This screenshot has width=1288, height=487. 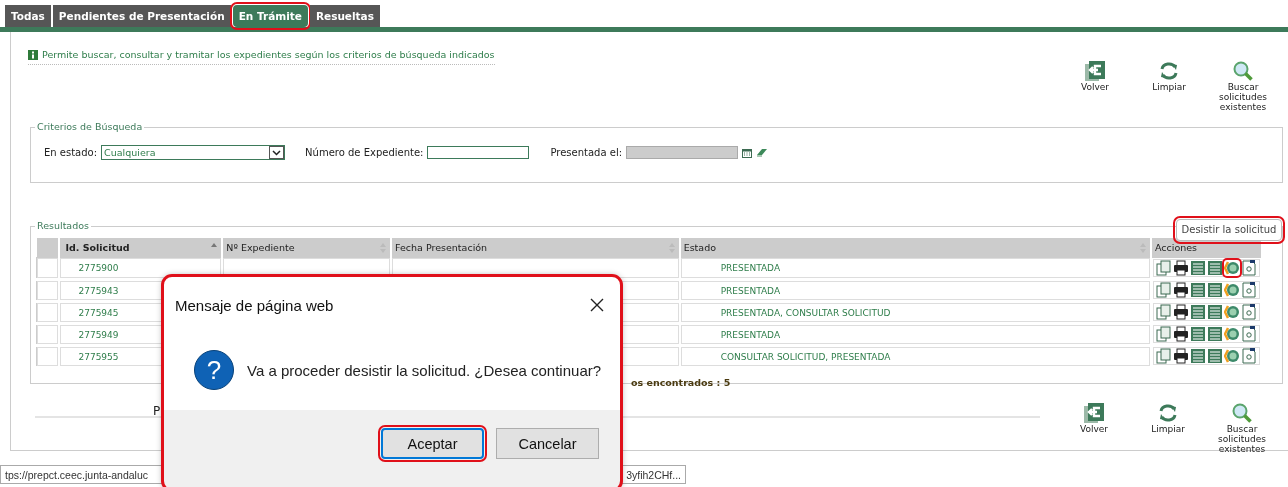 What do you see at coordinates (547, 443) in the screenshot?
I see `dialog-button: Cancelar` at bounding box center [547, 443].